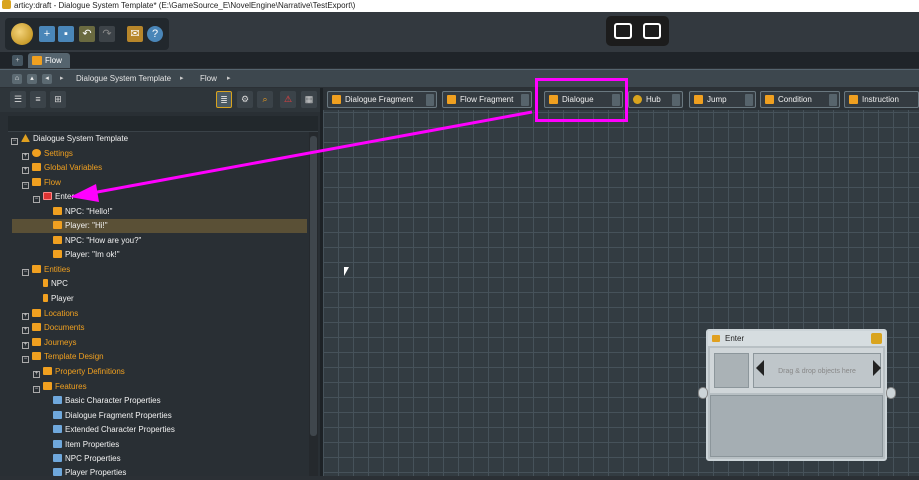 This screenshot has width=919, height=480. I want to click on tab-flow: Flow, so click(49, 60).